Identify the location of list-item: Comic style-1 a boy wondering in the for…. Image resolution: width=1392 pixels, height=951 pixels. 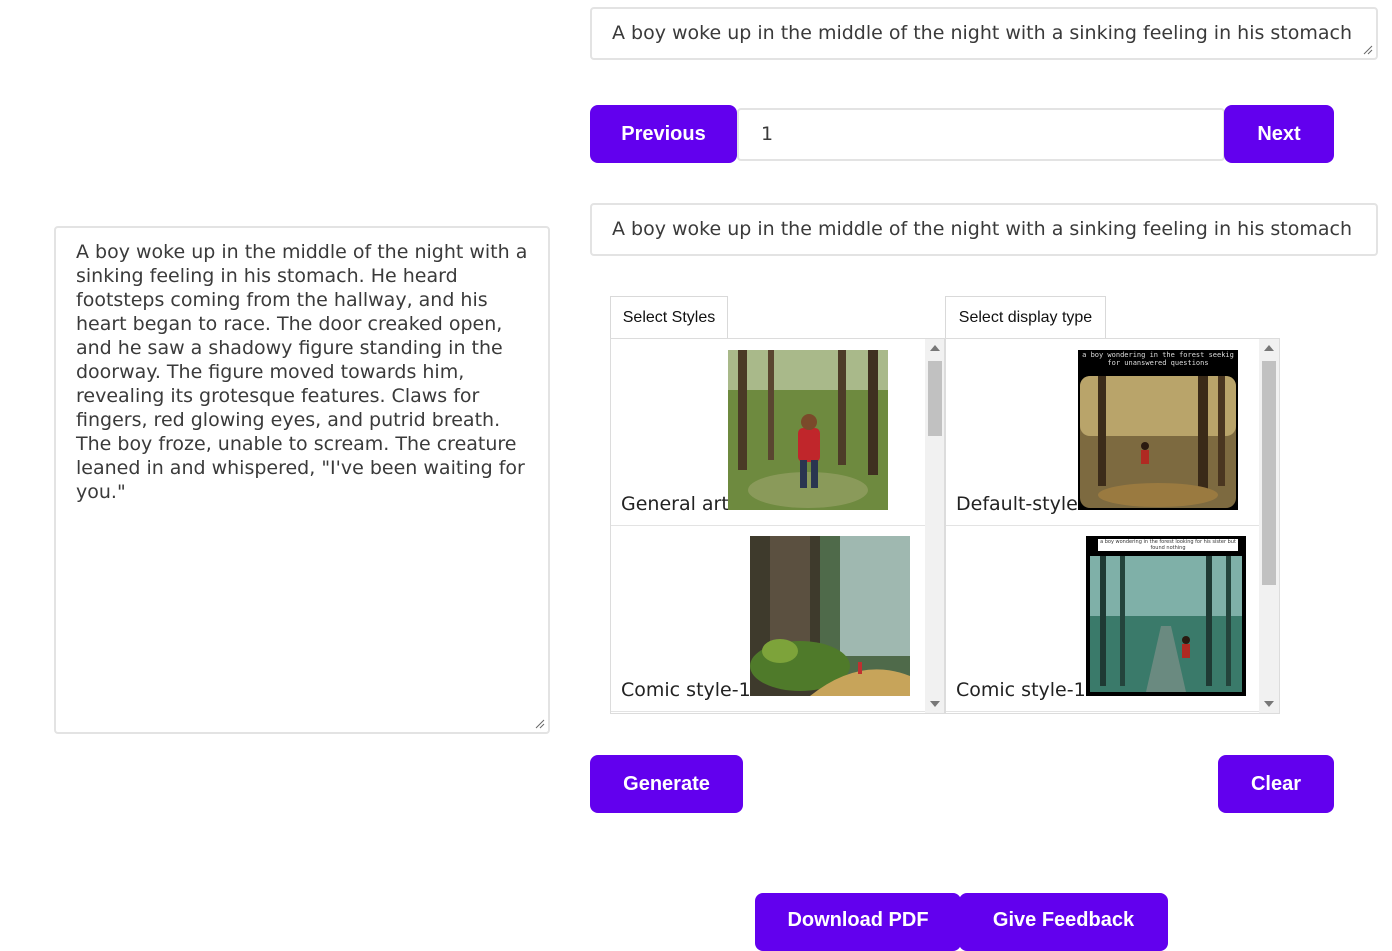
(1102, 618).